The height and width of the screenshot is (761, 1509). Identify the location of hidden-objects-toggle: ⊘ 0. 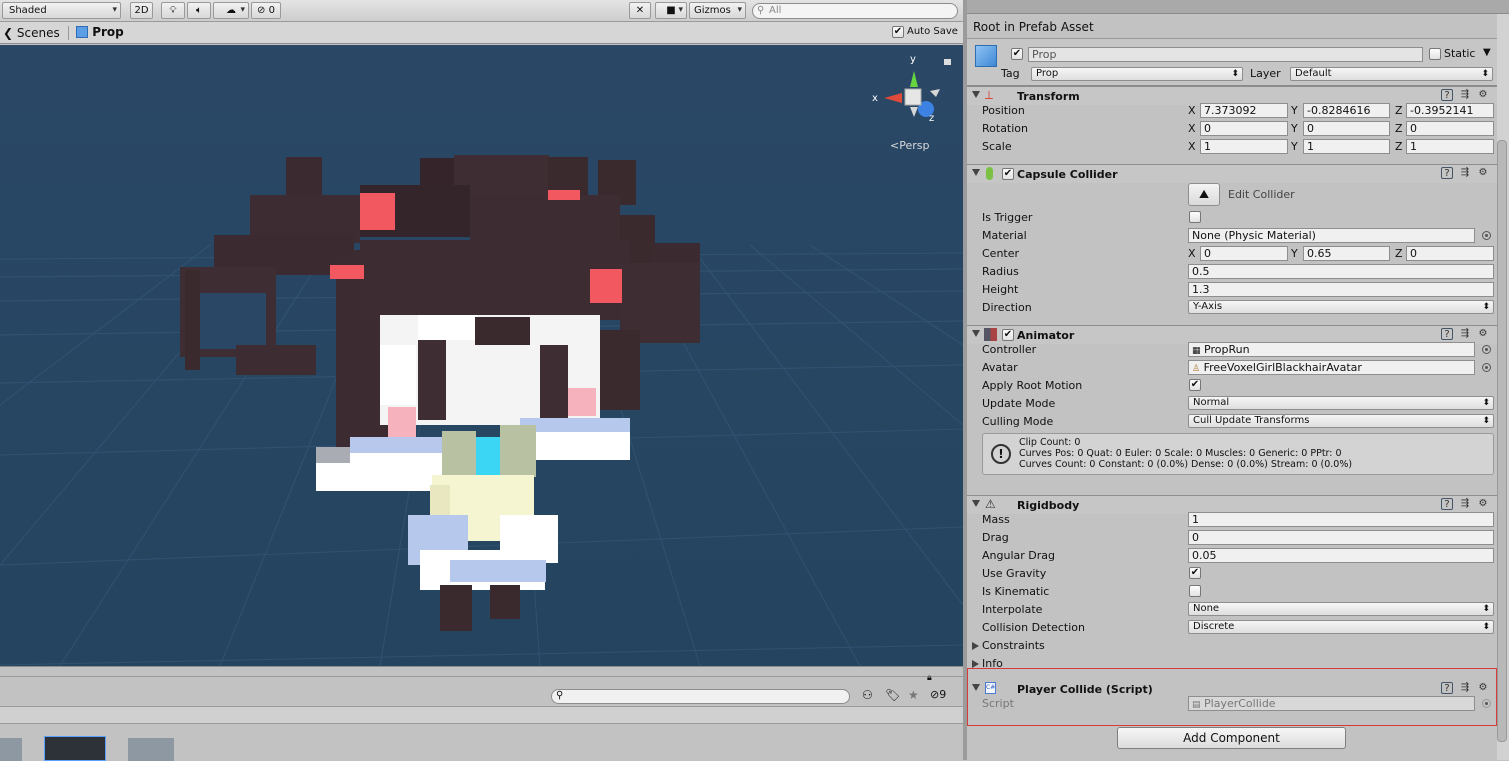
(266, 10).